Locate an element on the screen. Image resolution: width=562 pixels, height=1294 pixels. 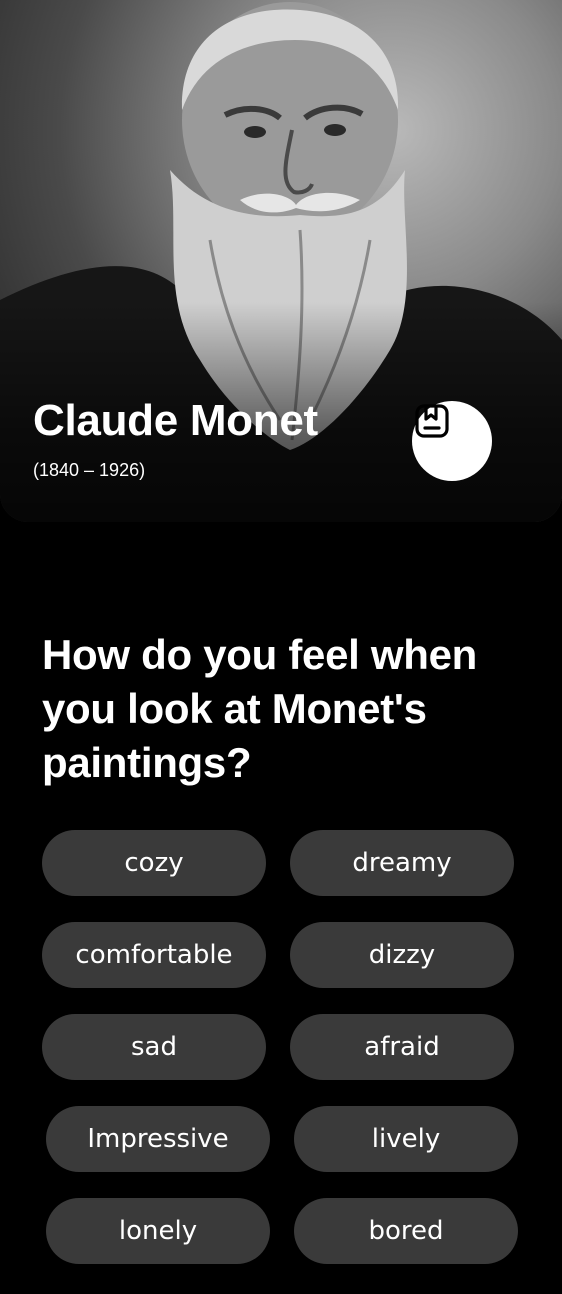
option-chip: dreamy is located at coordinates (402, 863).